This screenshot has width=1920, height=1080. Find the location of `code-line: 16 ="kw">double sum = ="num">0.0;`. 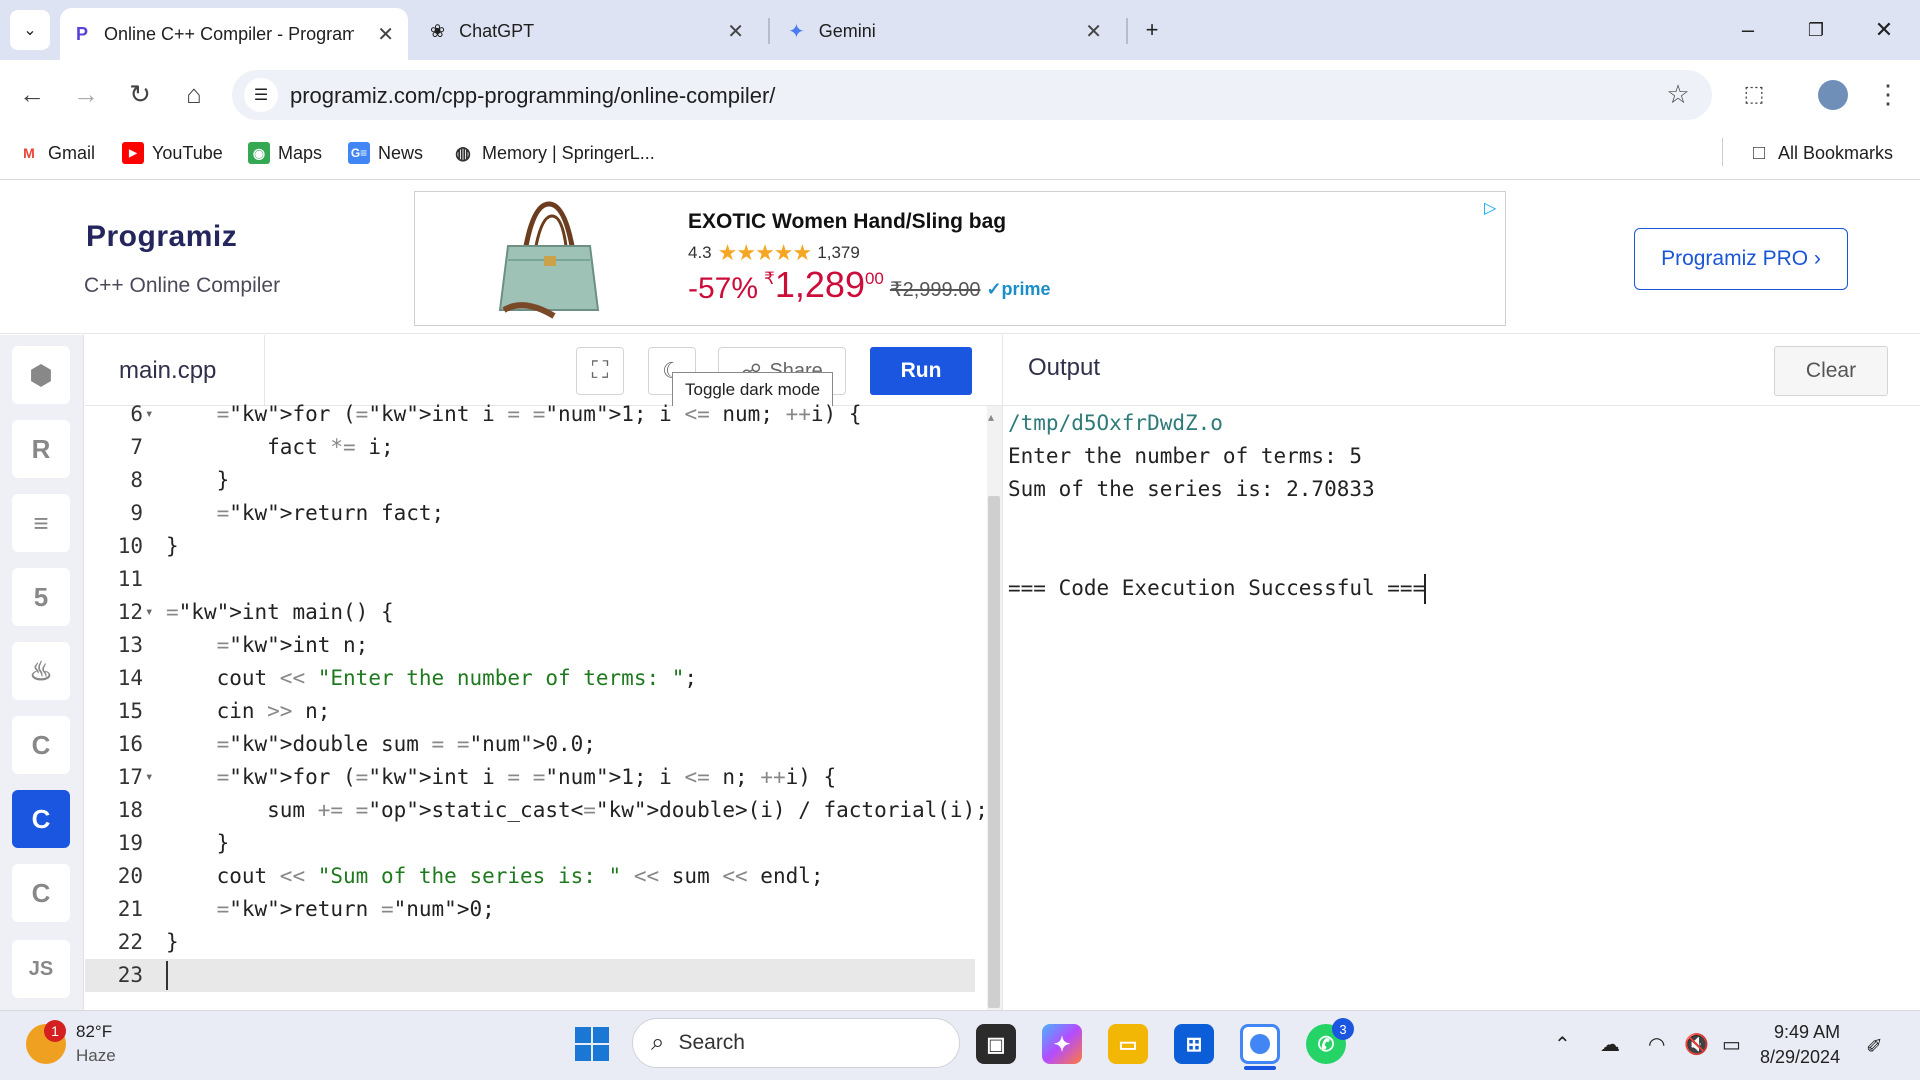

code-line: 16 ="kw">double sum = ="num">0.0; is located at coordinates (530, 744).